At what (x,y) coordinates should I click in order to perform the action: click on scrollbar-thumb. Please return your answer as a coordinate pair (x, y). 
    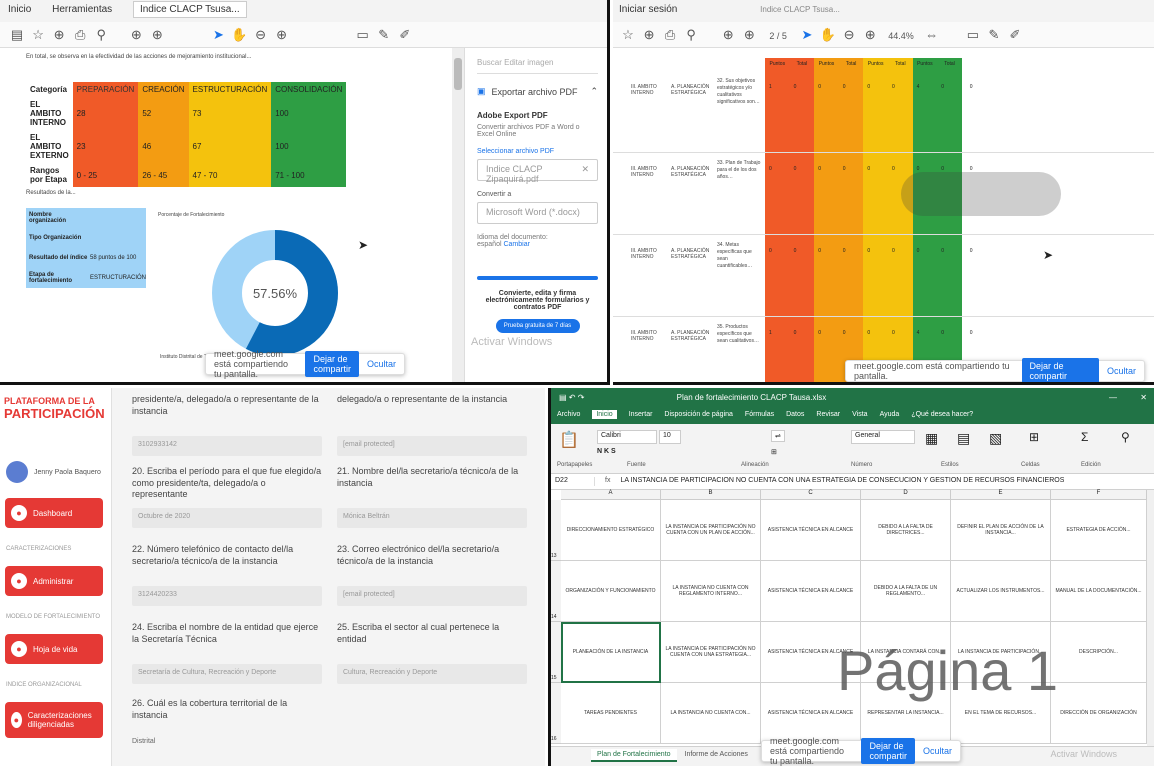
    Looking at the image, I should click on (458, 74).